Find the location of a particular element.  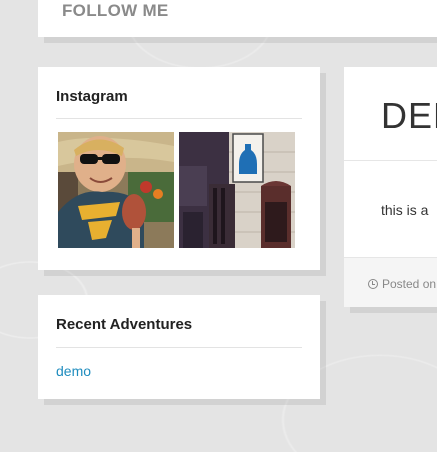

selfie-photo-icon is located at coordinates (116, 190).